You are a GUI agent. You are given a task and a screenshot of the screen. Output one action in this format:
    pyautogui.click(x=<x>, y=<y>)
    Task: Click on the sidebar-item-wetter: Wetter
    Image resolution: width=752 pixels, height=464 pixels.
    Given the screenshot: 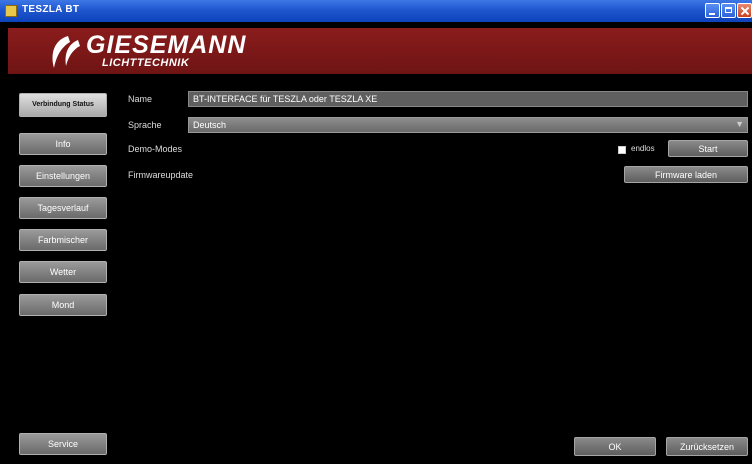 What is the action you would take?
    pyautogui.click(x=63, y=272)
    